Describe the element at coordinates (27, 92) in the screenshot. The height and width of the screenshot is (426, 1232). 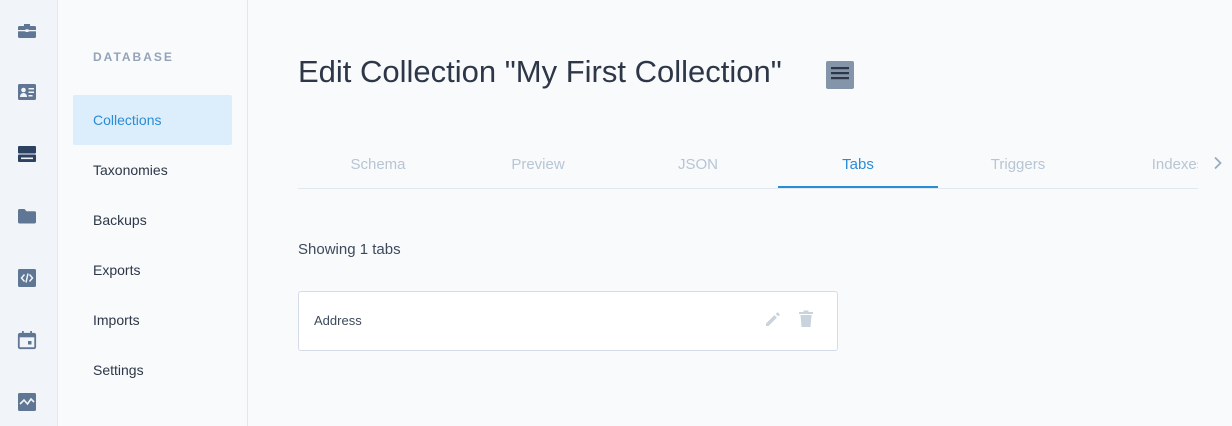
I see `id-card-icon` at that location.